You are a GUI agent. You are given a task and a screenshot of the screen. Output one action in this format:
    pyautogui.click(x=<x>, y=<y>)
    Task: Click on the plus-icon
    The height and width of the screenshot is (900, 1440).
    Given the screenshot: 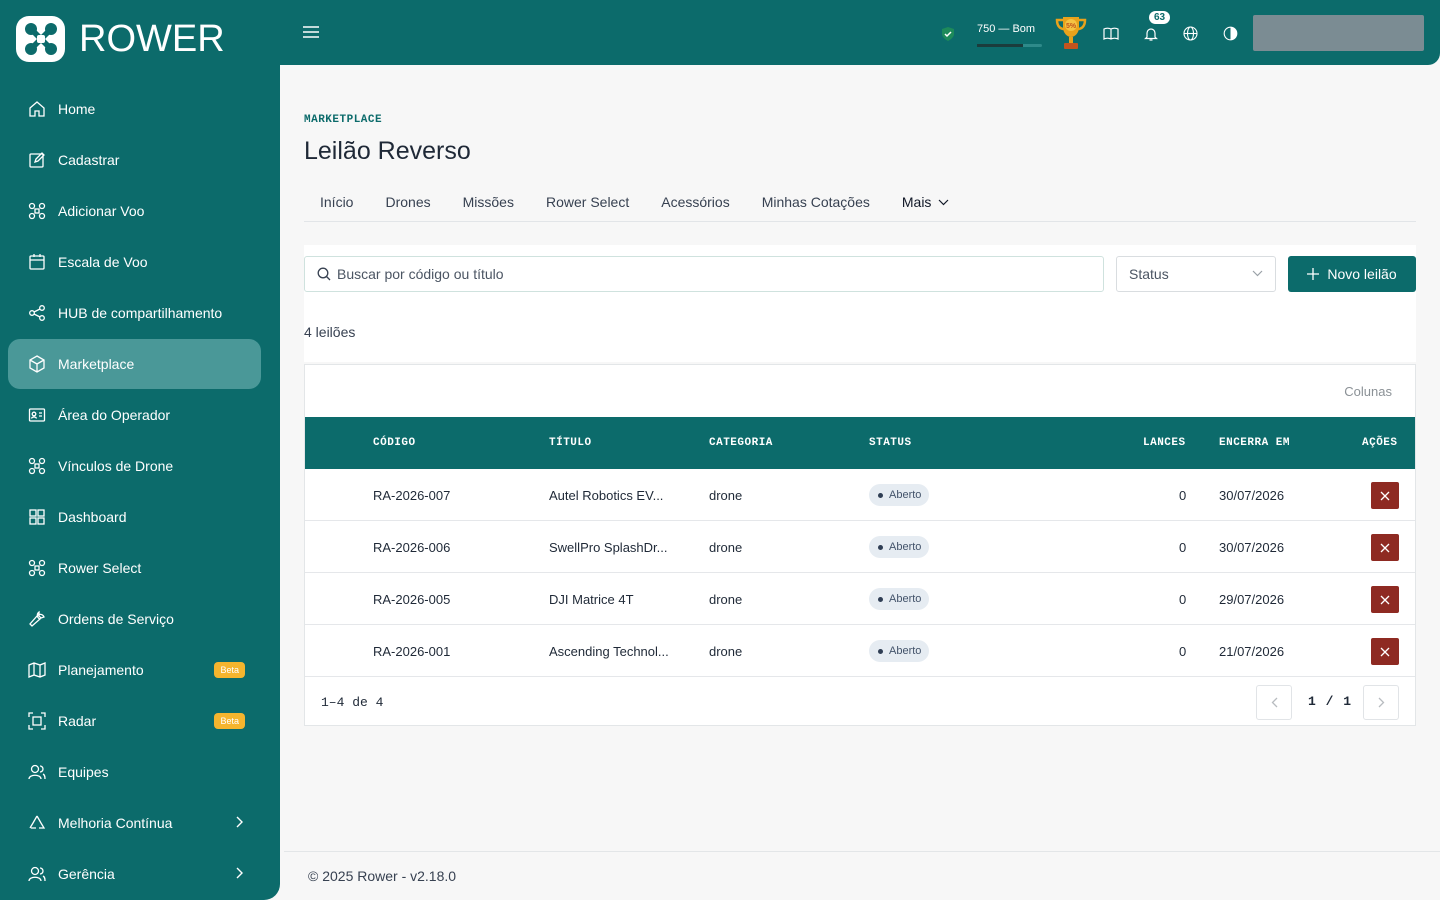 What is the action you would take?
    pyautogui.click(x=1313, y=274)
    